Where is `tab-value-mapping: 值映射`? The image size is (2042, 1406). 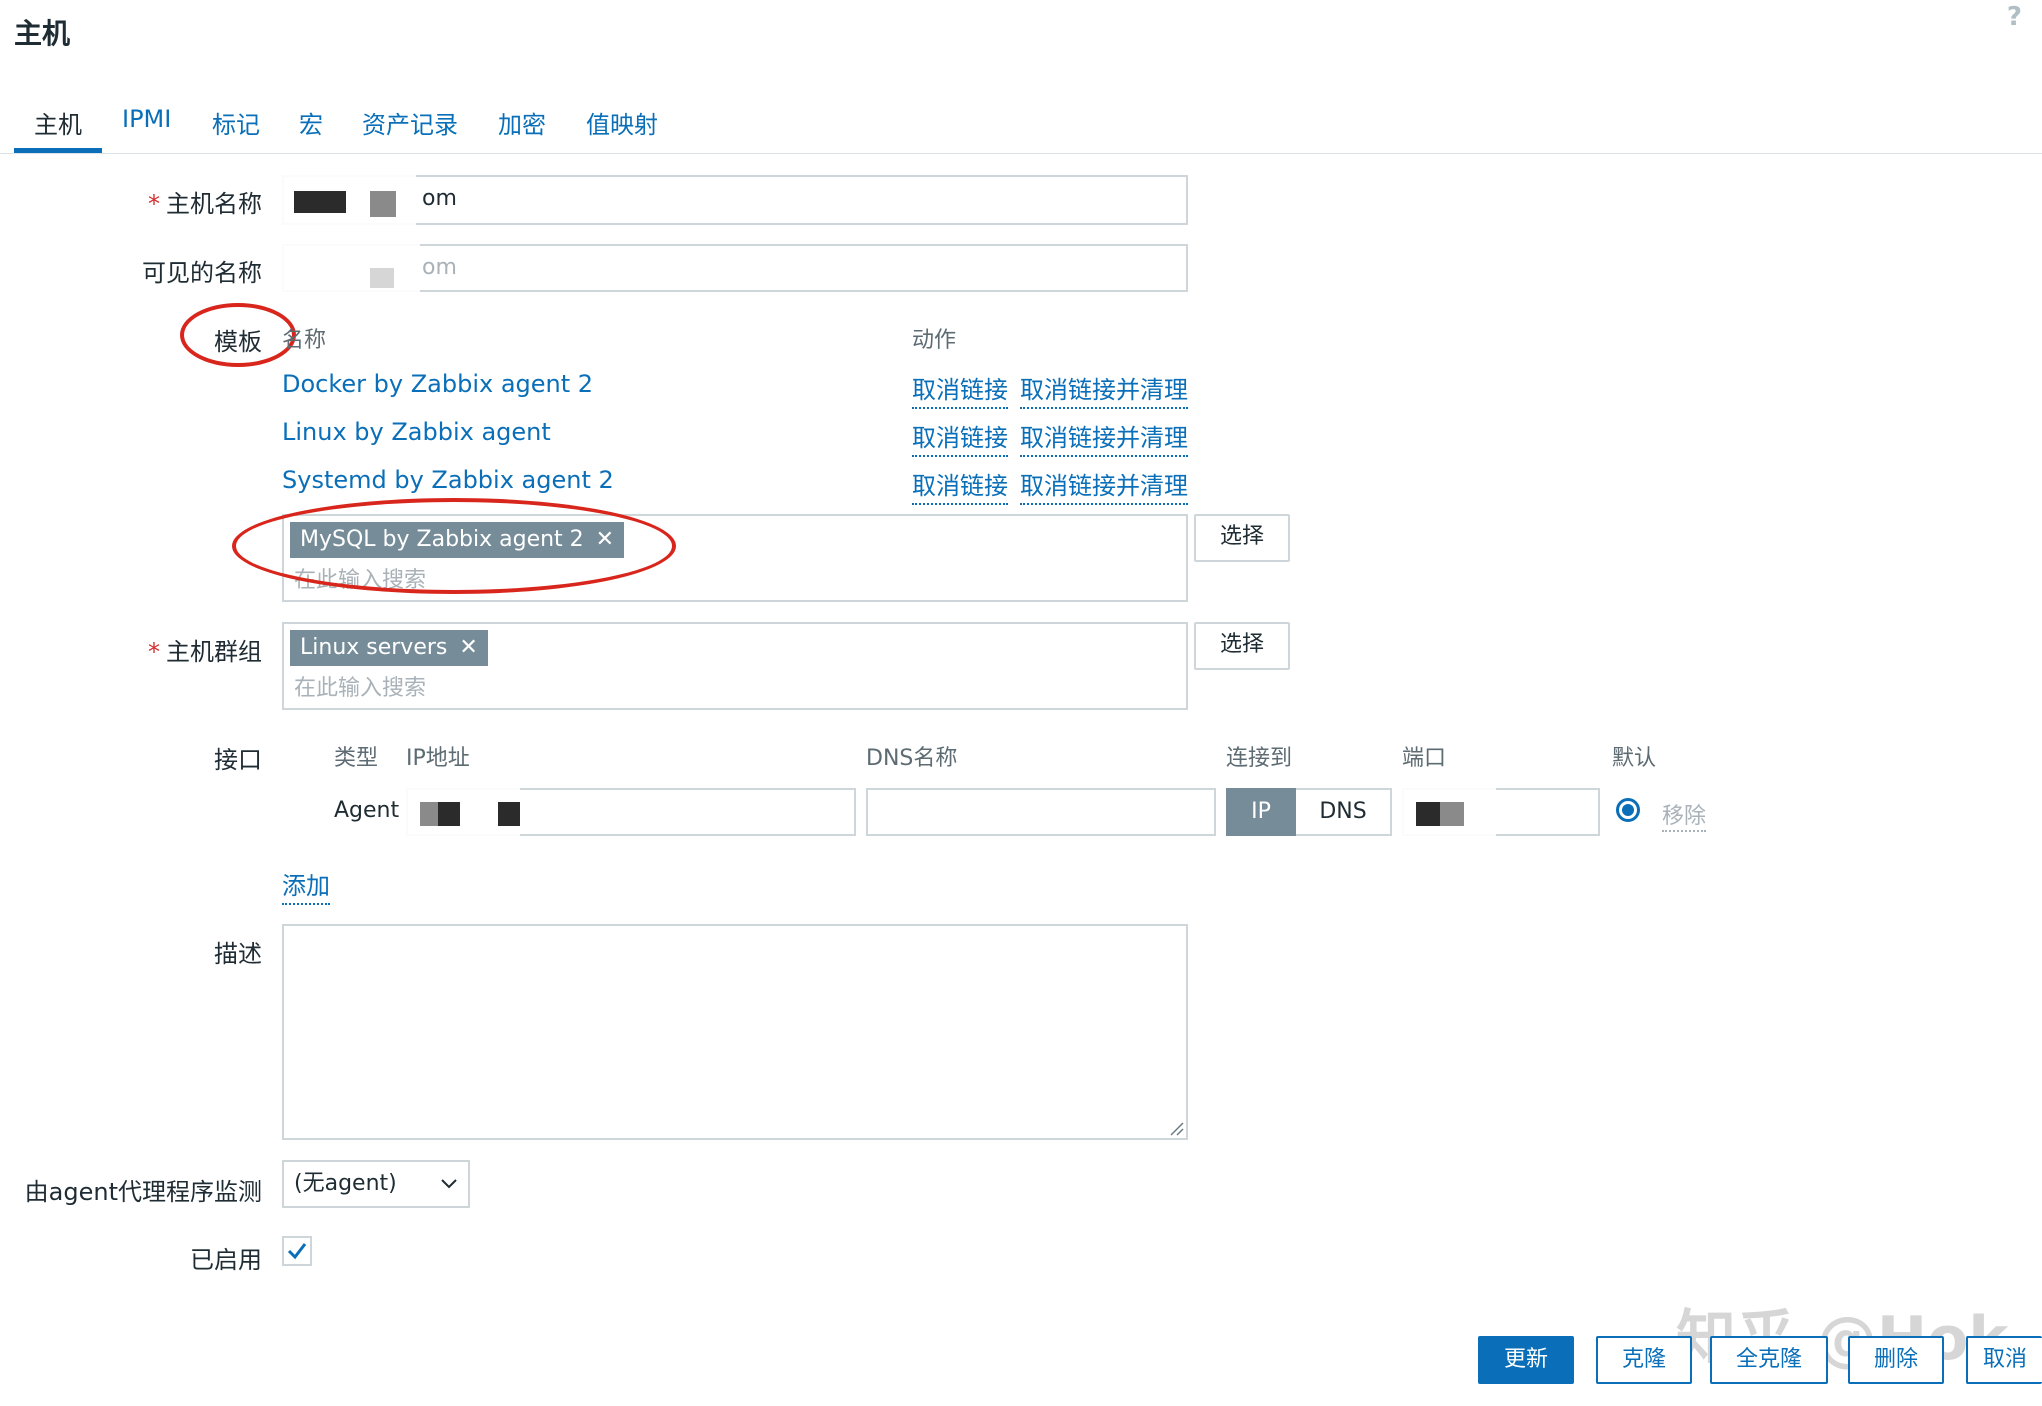 tab-value-mapping: 值映射 is located at coordinates (622, 122).